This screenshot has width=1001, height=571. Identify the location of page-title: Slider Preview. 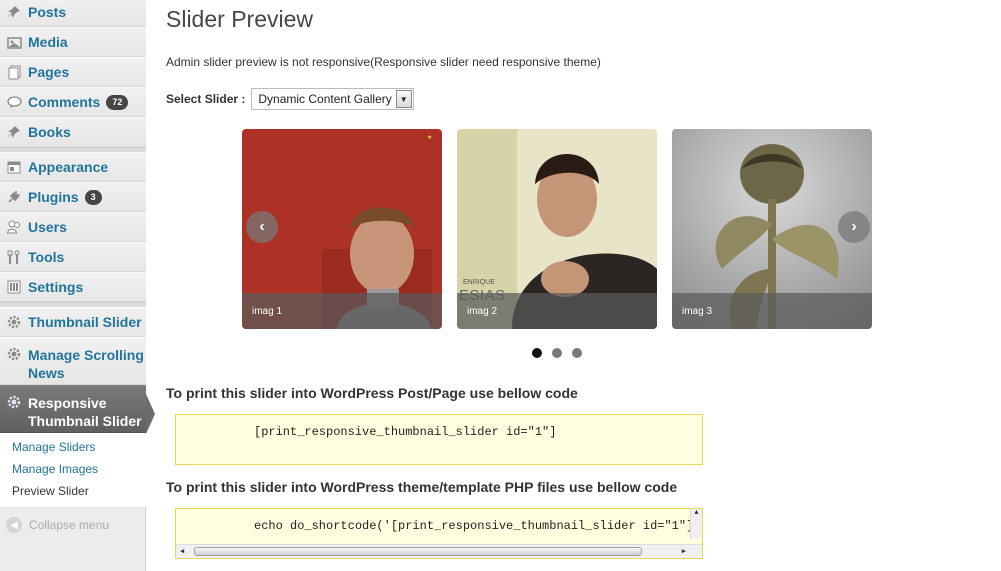
(239, 19).